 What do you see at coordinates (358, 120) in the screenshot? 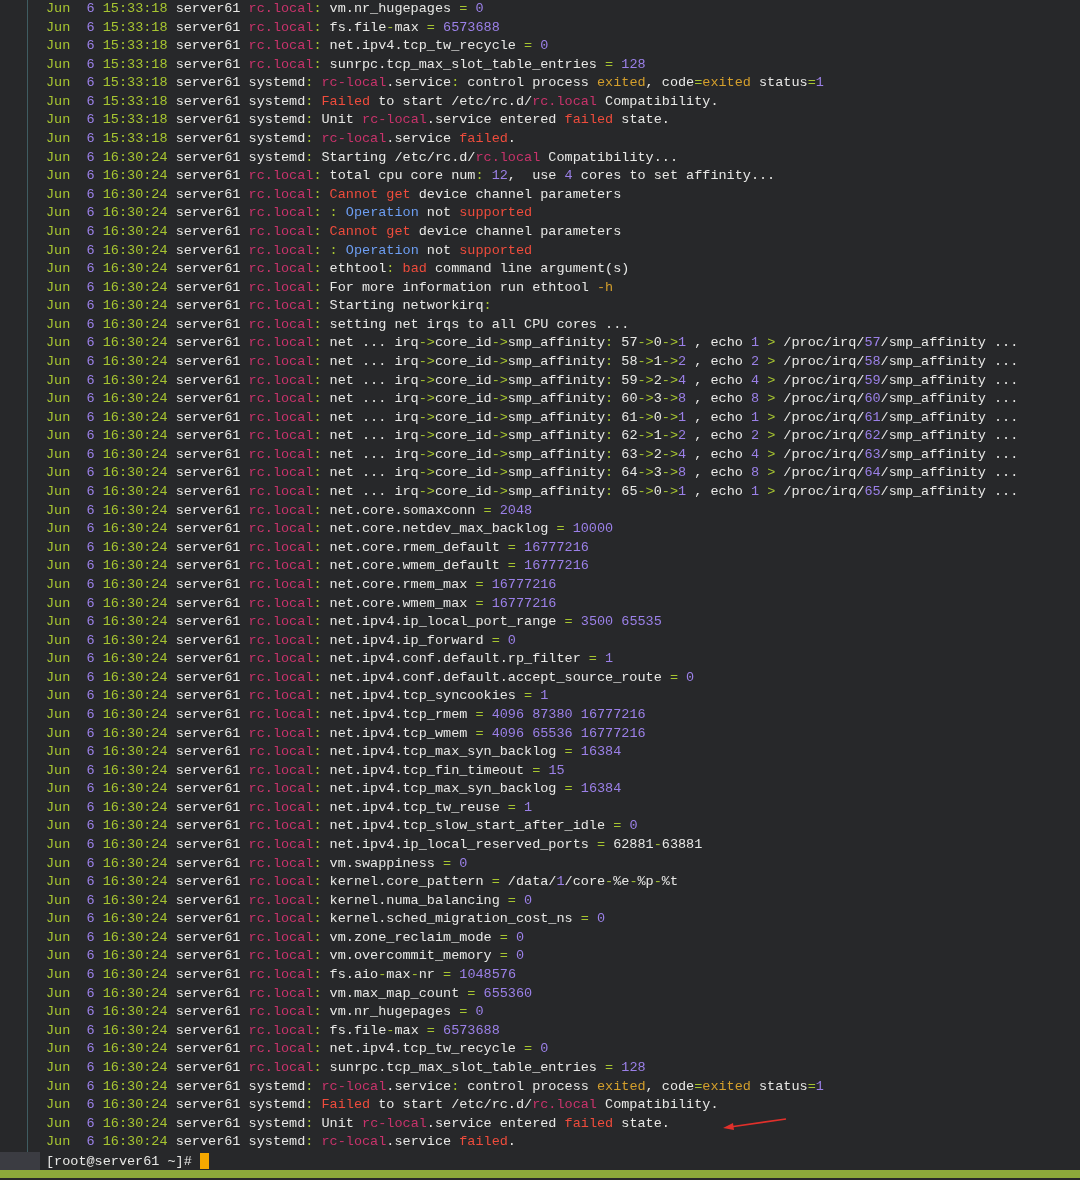
I see `log-line: Jun 6 15:33:18 server61 systemd: Unit rc-local.service entered failed state.` at bounding box center [358, 120].